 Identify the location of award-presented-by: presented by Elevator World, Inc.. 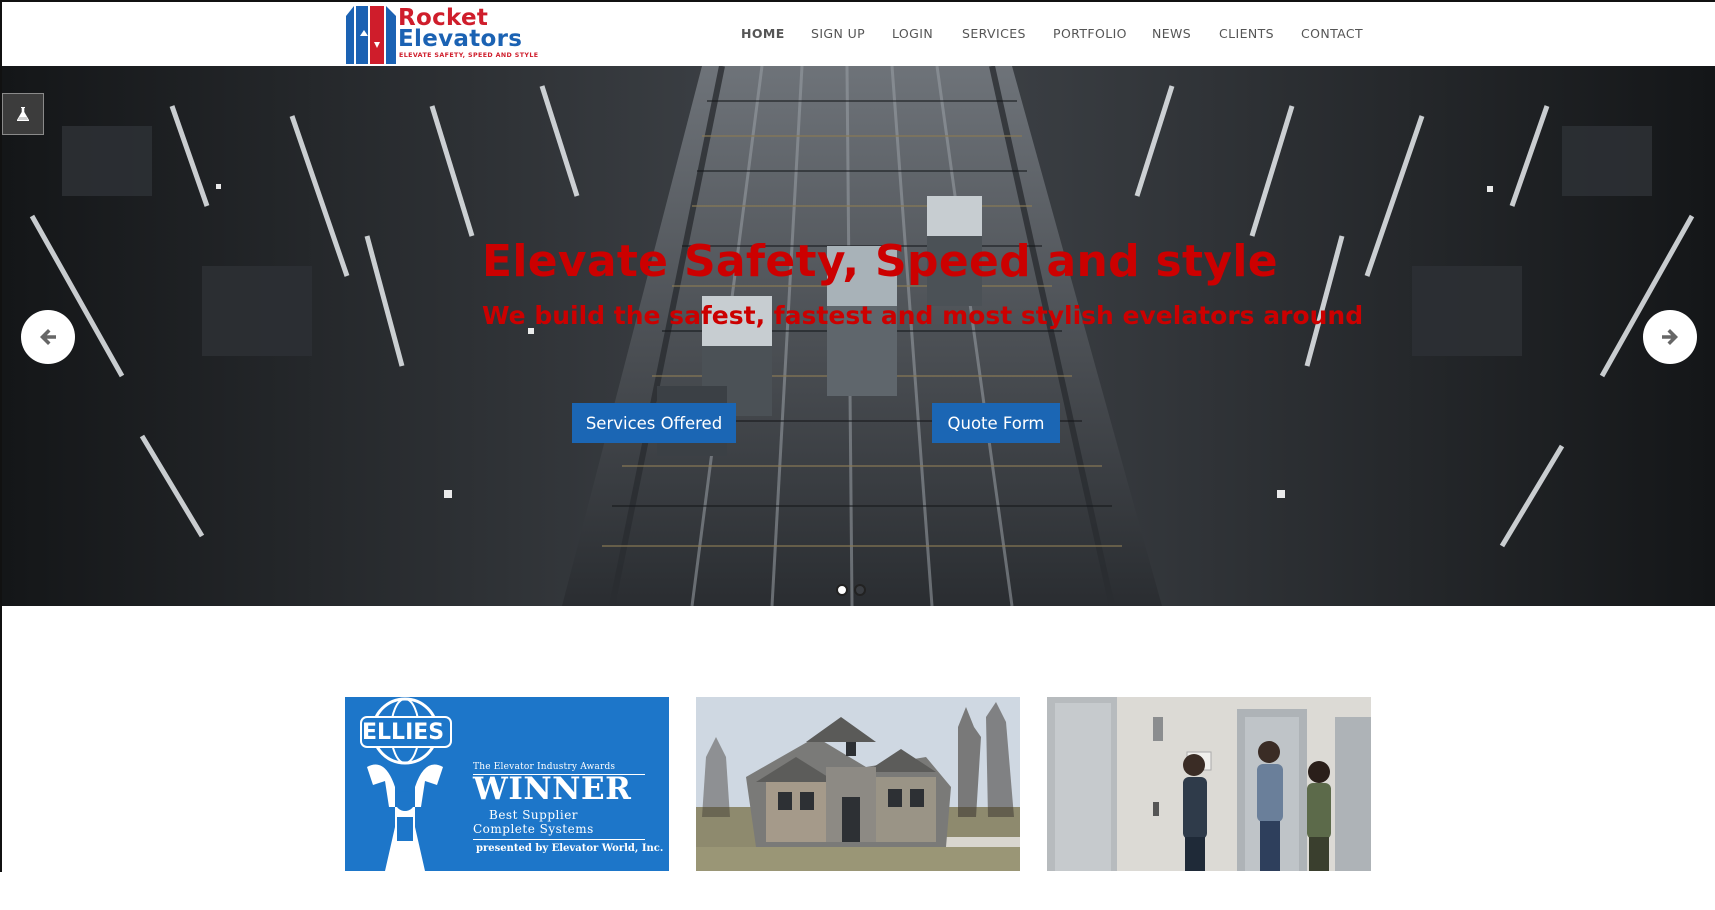
(570, 848).